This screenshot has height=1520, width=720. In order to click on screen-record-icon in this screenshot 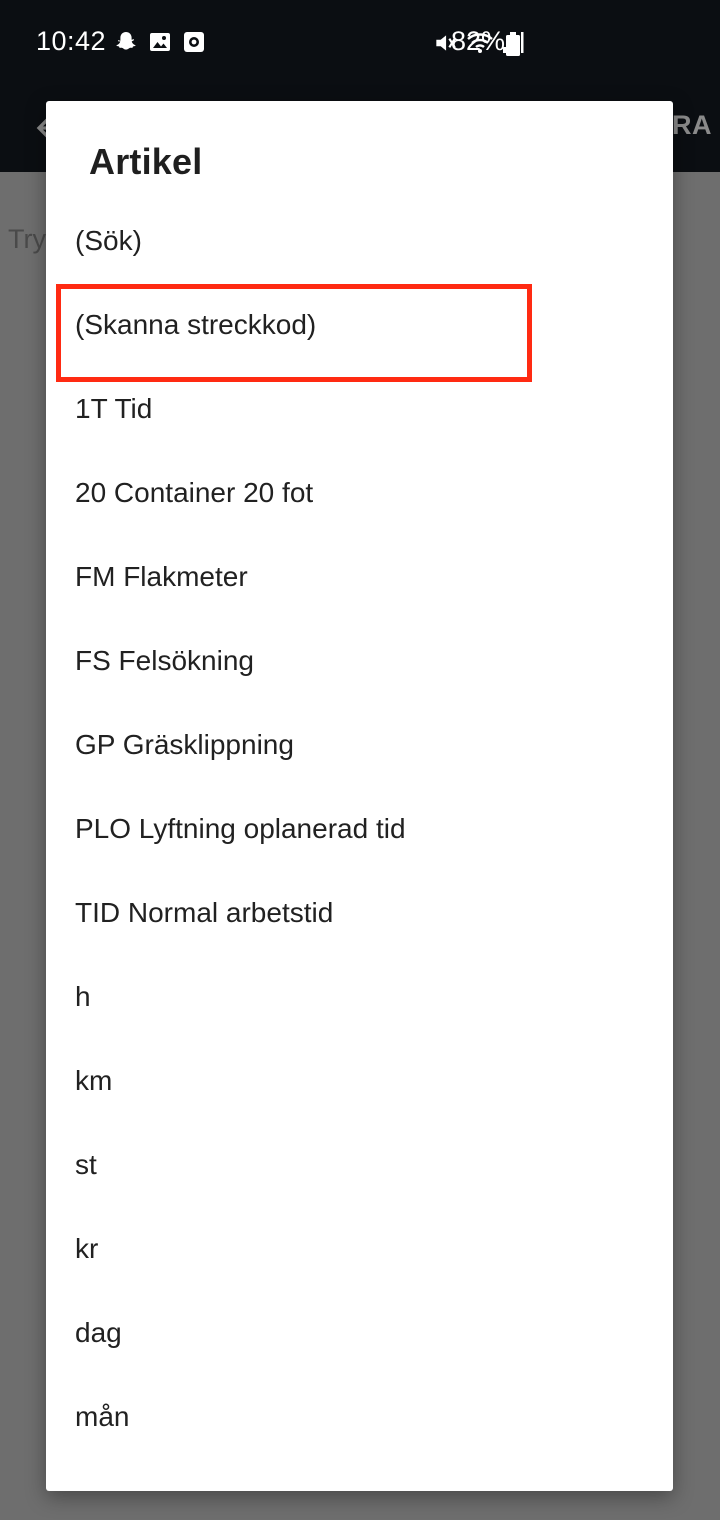, I will do `click(194, 42)`.